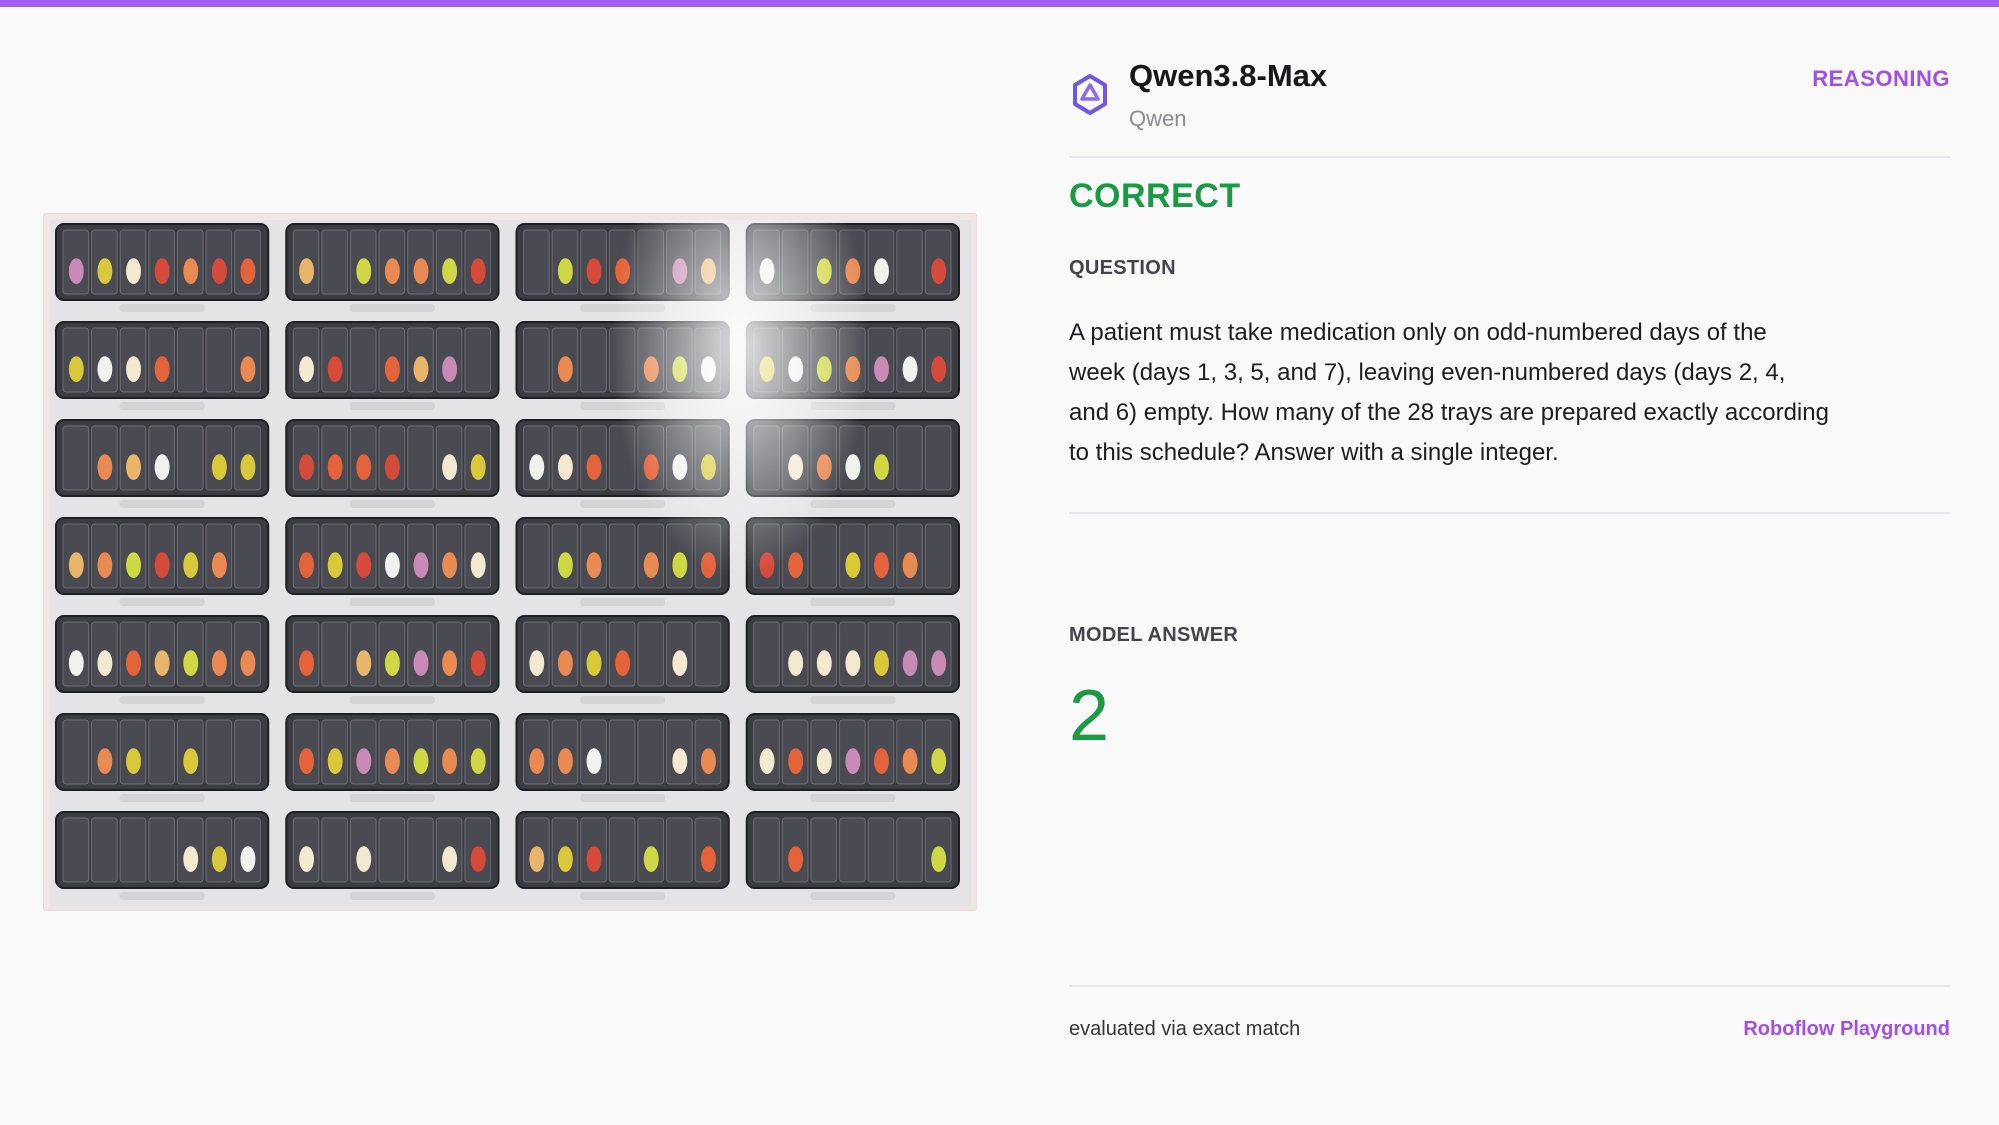 This screenshot has height=1125, width=1999. Describe the element at coordinates (1881, 78) in the screenshot. I see `reasoning-badge: REASONING` at that location.